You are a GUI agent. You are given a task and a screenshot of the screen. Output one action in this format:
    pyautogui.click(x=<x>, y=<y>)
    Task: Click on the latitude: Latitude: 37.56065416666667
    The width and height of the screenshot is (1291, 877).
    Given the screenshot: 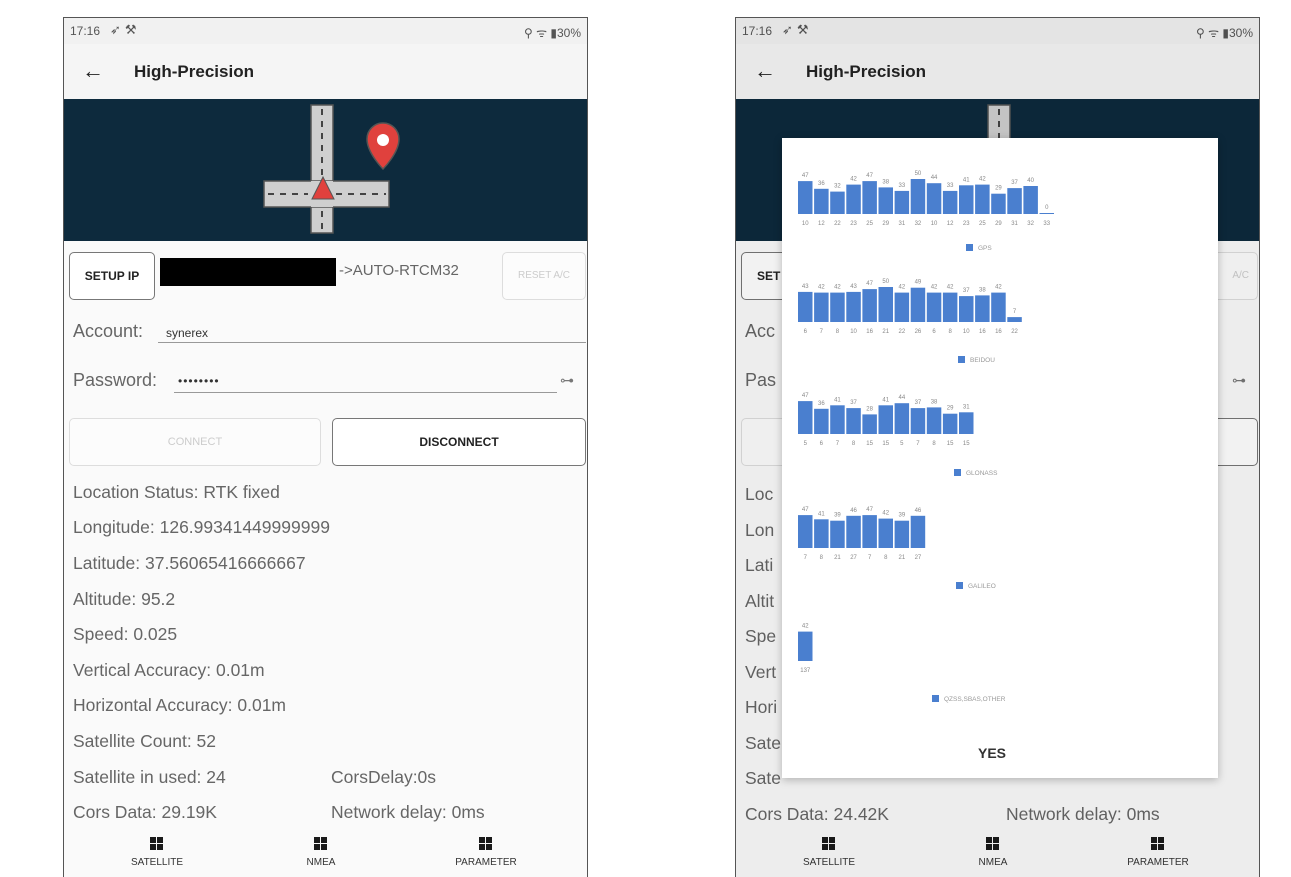 What is the action you would take?
    pyautogui.click(x=189, y=563)
    